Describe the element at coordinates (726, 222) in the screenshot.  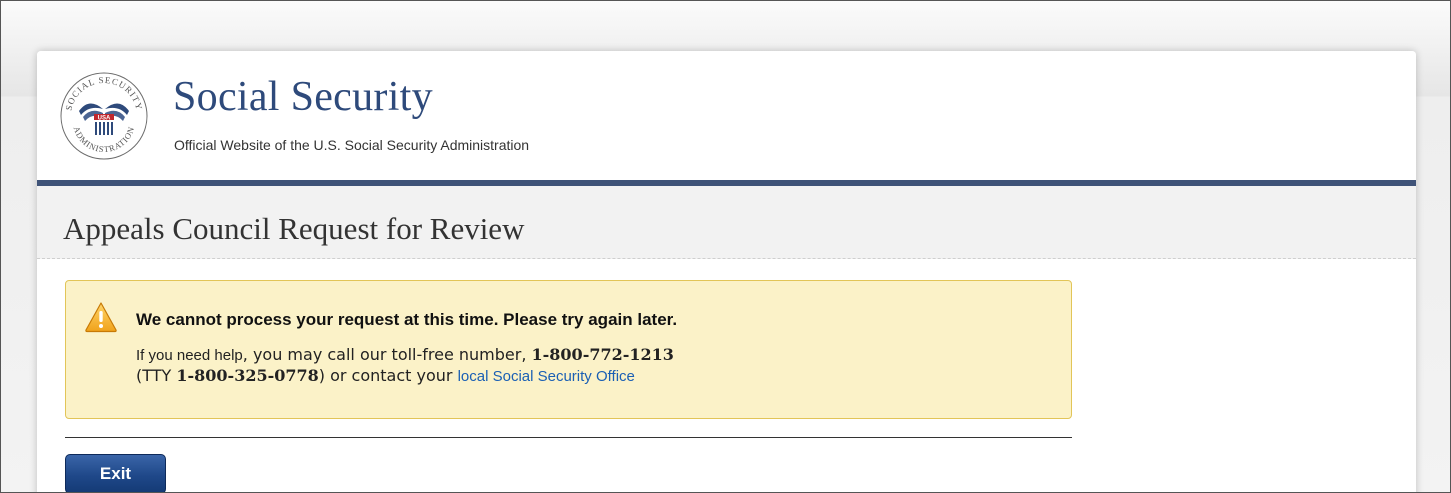
I see `page-title-band: Appeals Council Request for Review` at that location.